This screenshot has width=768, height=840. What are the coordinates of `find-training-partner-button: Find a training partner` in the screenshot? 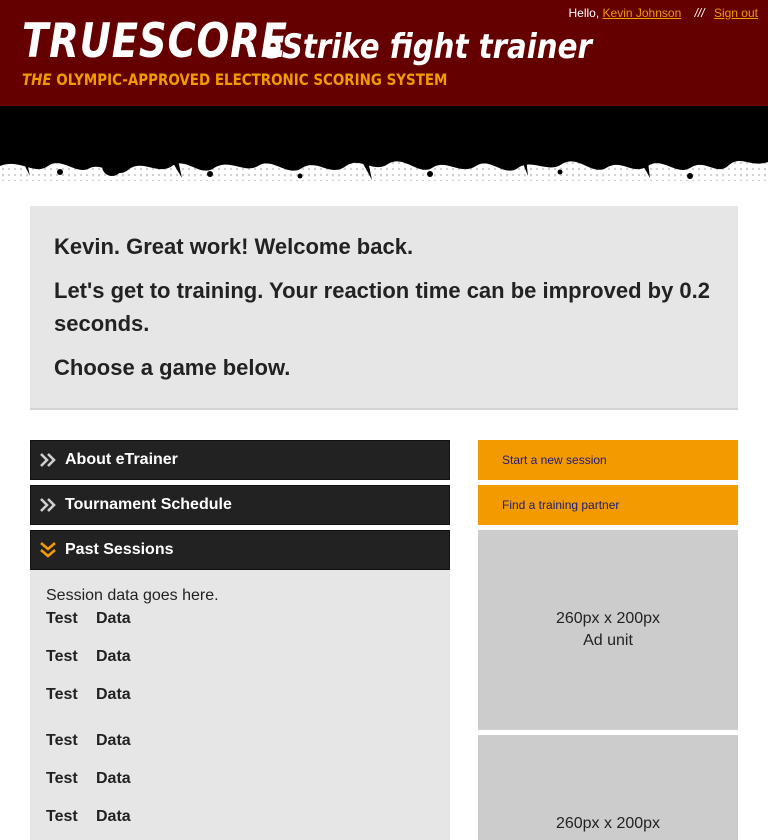 It's located at (608, 505).